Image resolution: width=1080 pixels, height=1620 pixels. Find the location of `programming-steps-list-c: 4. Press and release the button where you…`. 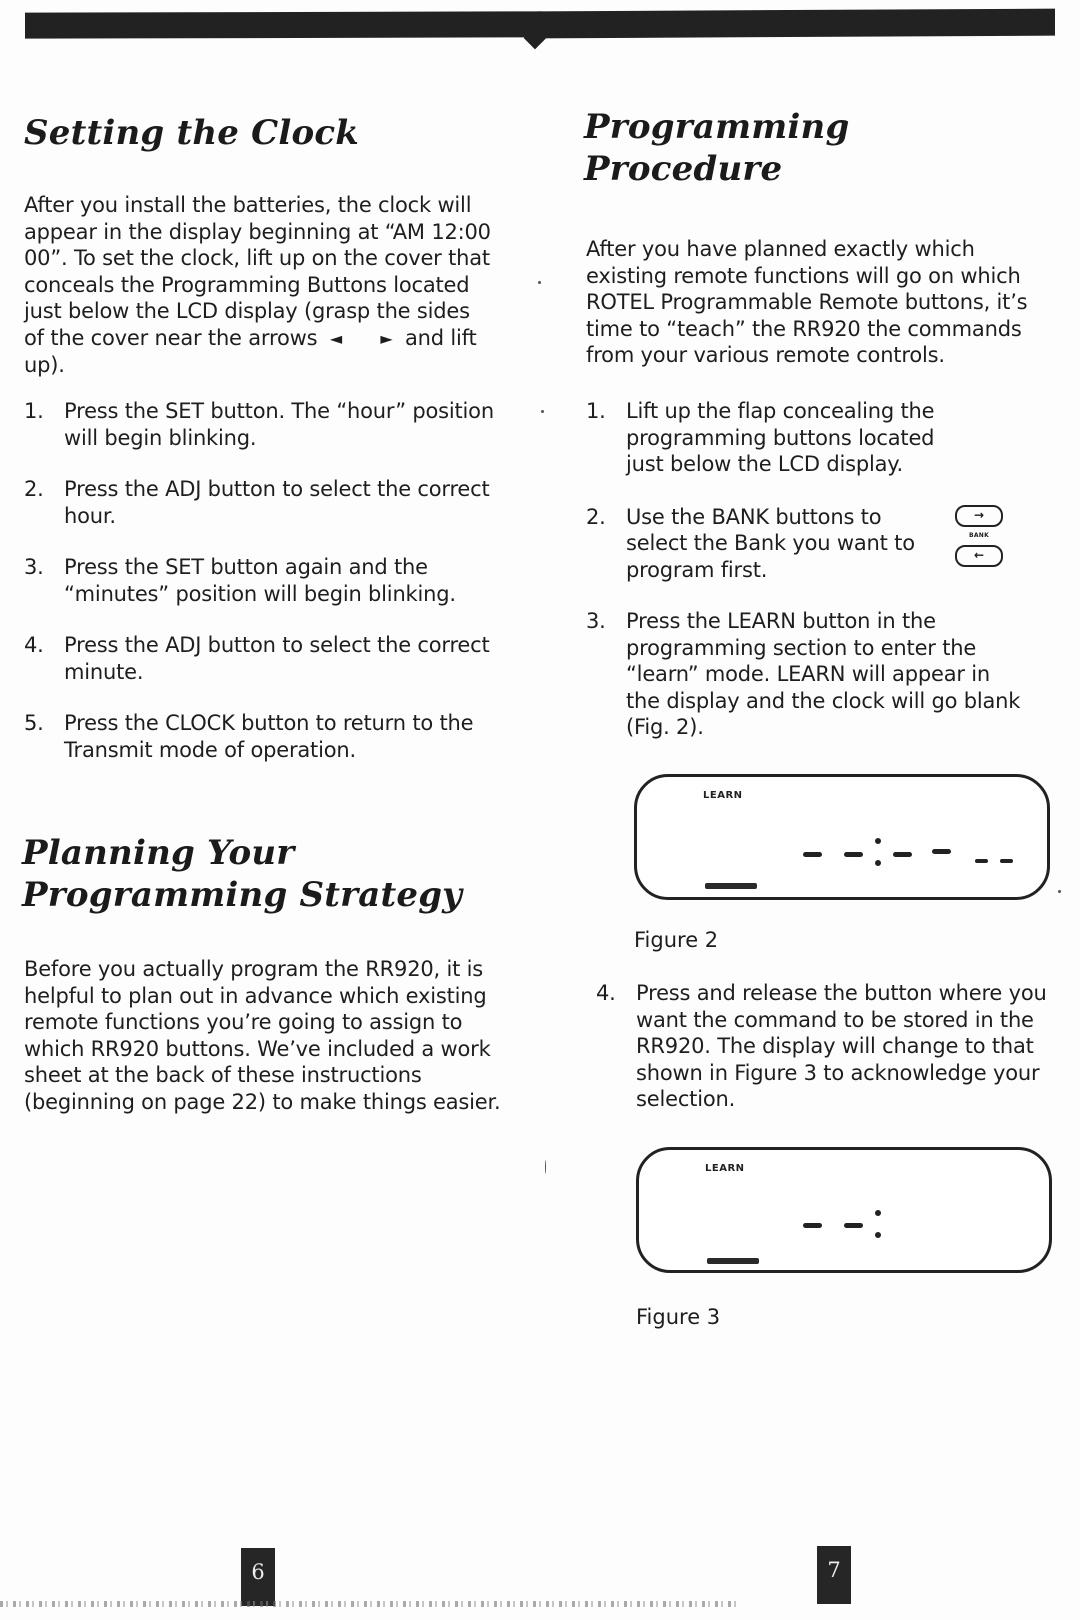

programming-steps-list-c: 4. Press and release the button where you… is located at coordinates (836, 1046).